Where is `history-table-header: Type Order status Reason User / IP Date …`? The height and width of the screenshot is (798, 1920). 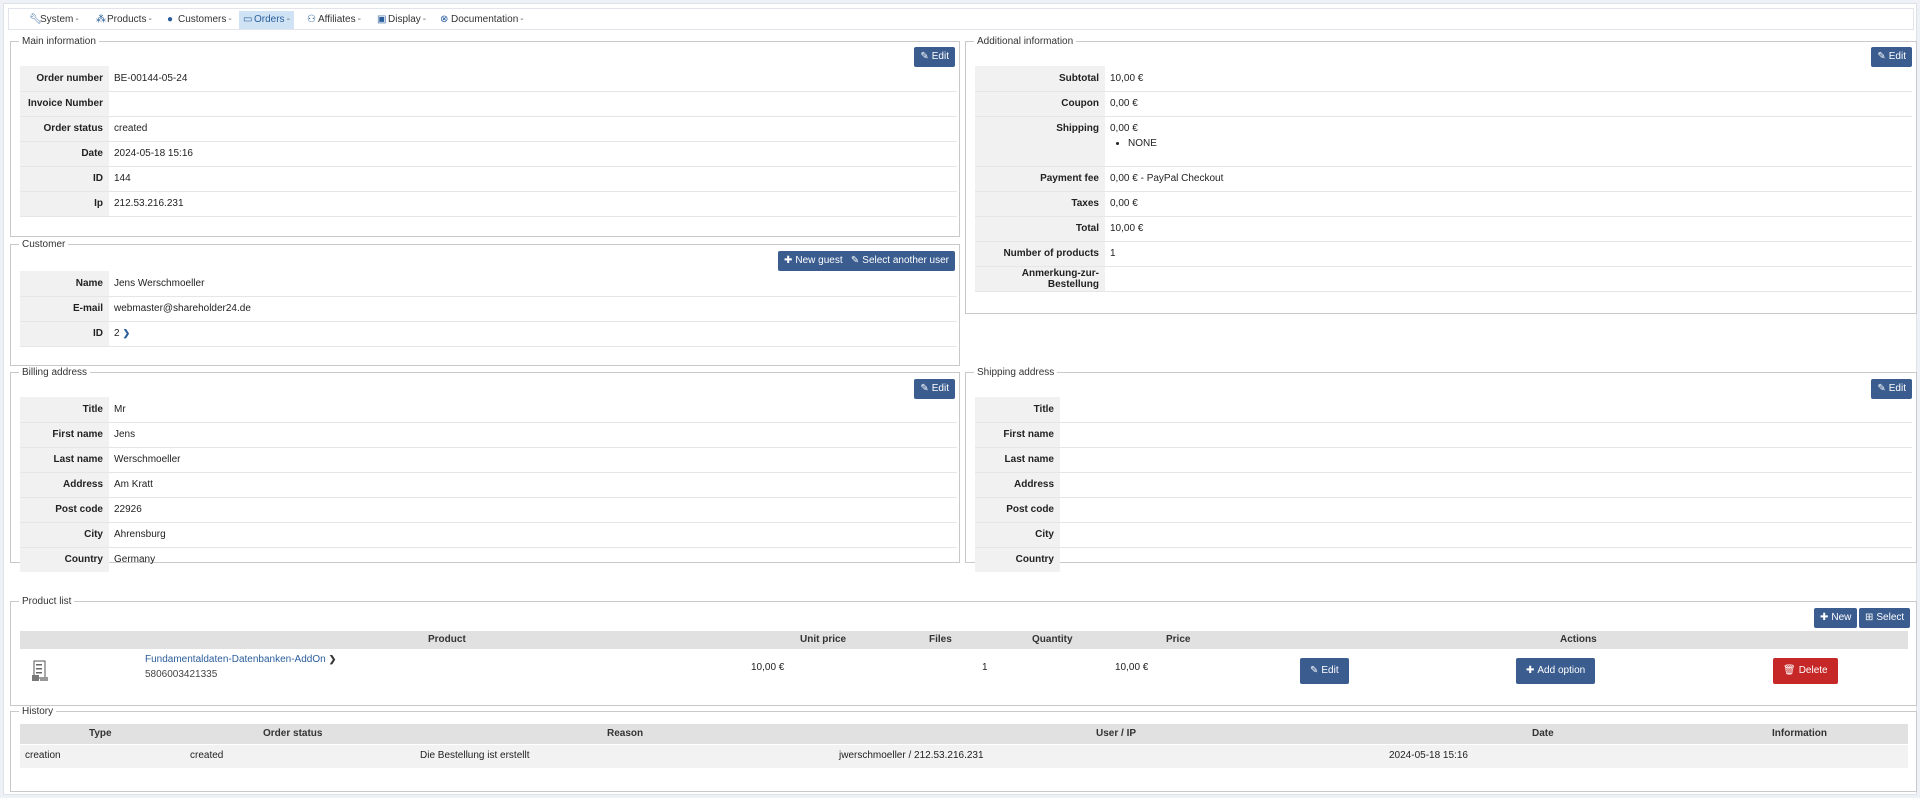
history-table-header: Type Order status Reason User / IP Date … is located at coordinates (964, 734).